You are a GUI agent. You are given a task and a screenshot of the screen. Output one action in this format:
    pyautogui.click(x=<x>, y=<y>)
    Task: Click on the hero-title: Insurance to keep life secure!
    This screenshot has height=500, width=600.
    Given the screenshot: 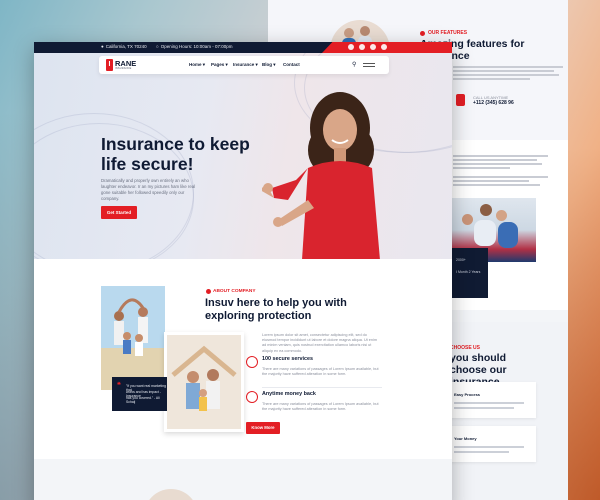 What is the action you would take?
    pyautogui.click(x=175, y=154)
    